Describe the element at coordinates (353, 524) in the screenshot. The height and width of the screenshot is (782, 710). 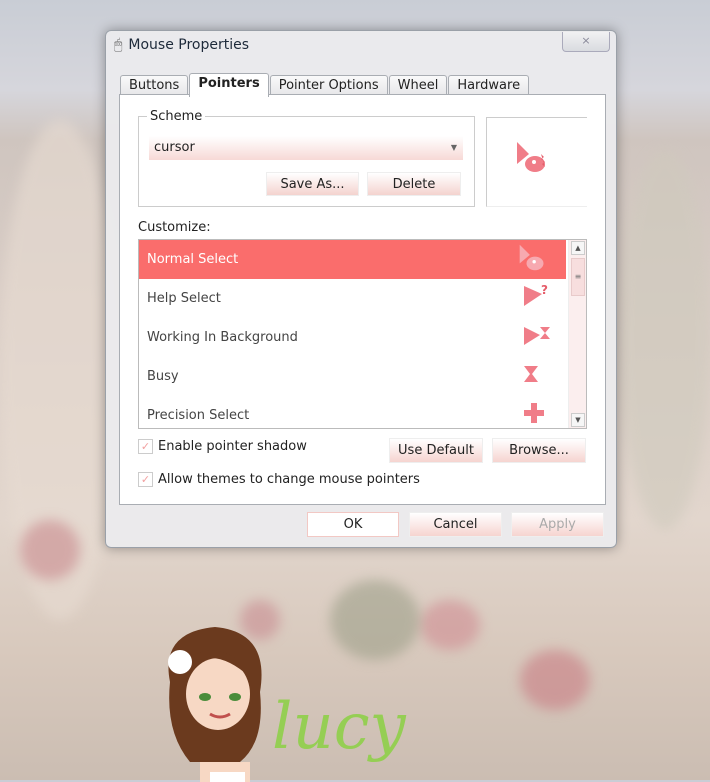
I see `ok-button: OK` at that location.